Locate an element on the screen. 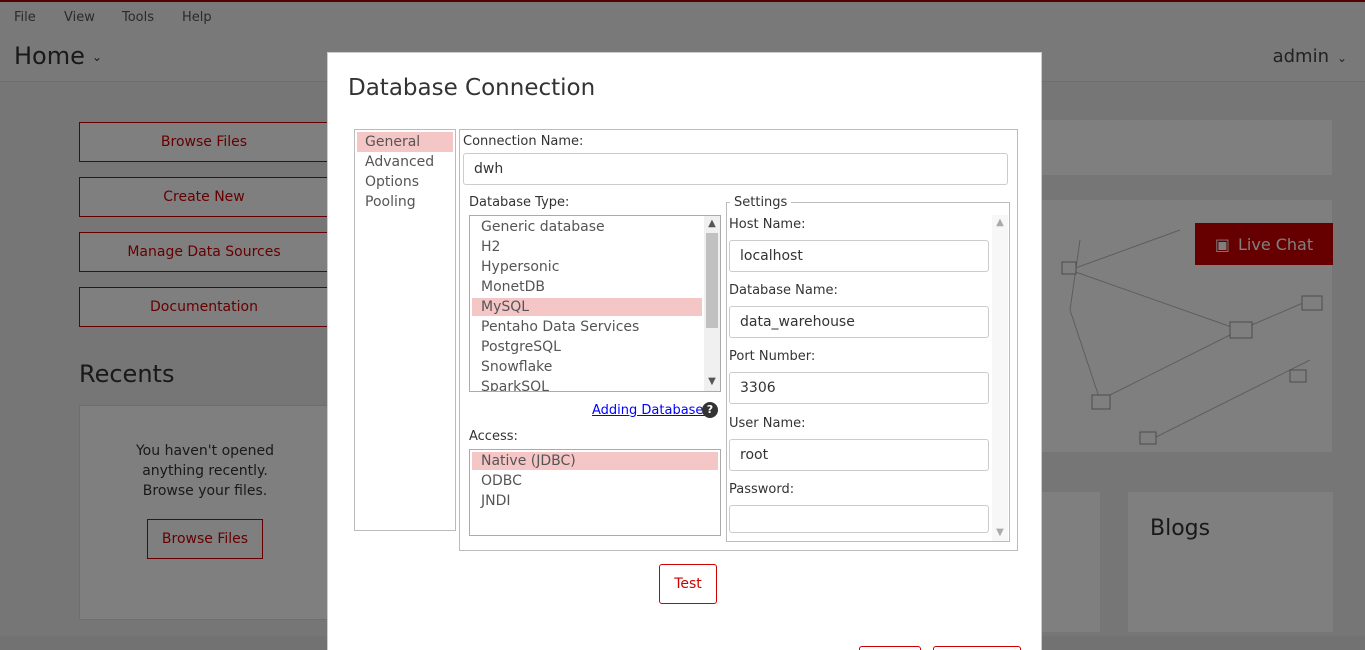  nav-item-advanced: Advanced is located at coordinates (405, 162).